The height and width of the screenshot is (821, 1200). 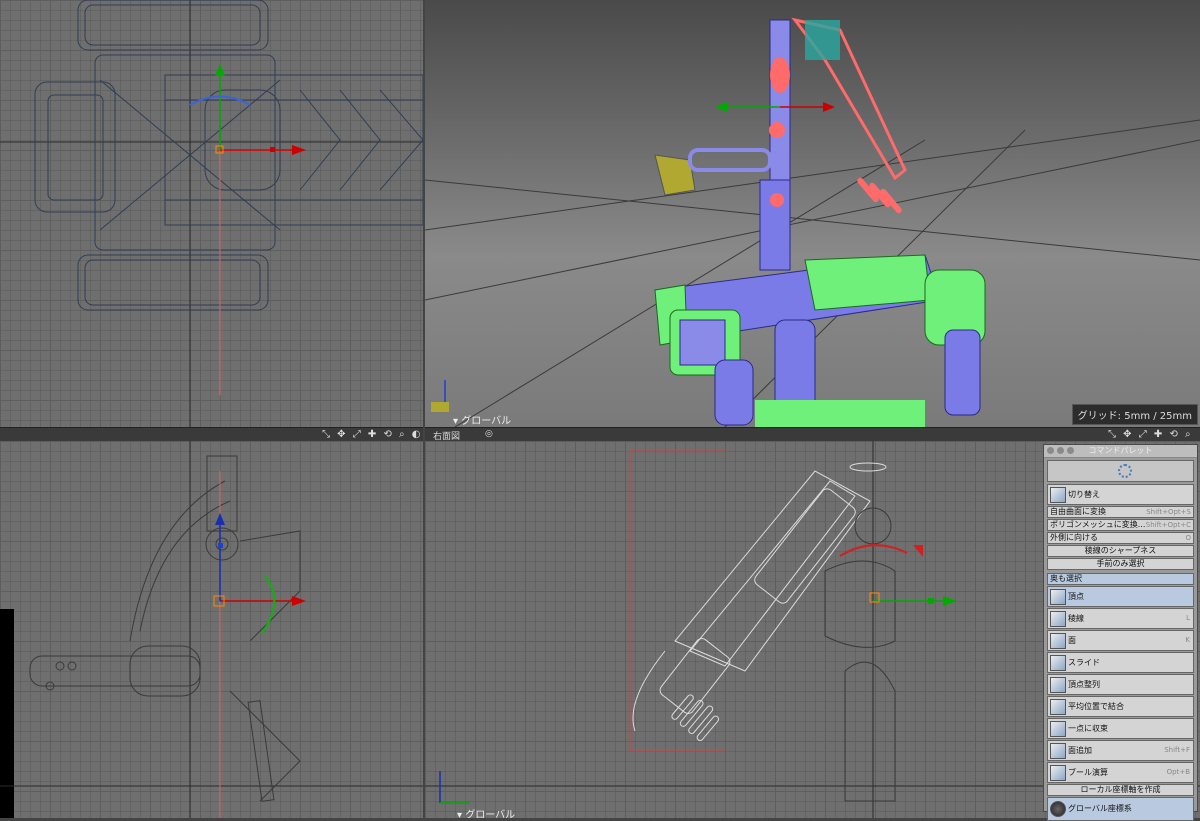 I want to click on perspective-axis-label: ▾ グローバル, so click(x=482, y=421).